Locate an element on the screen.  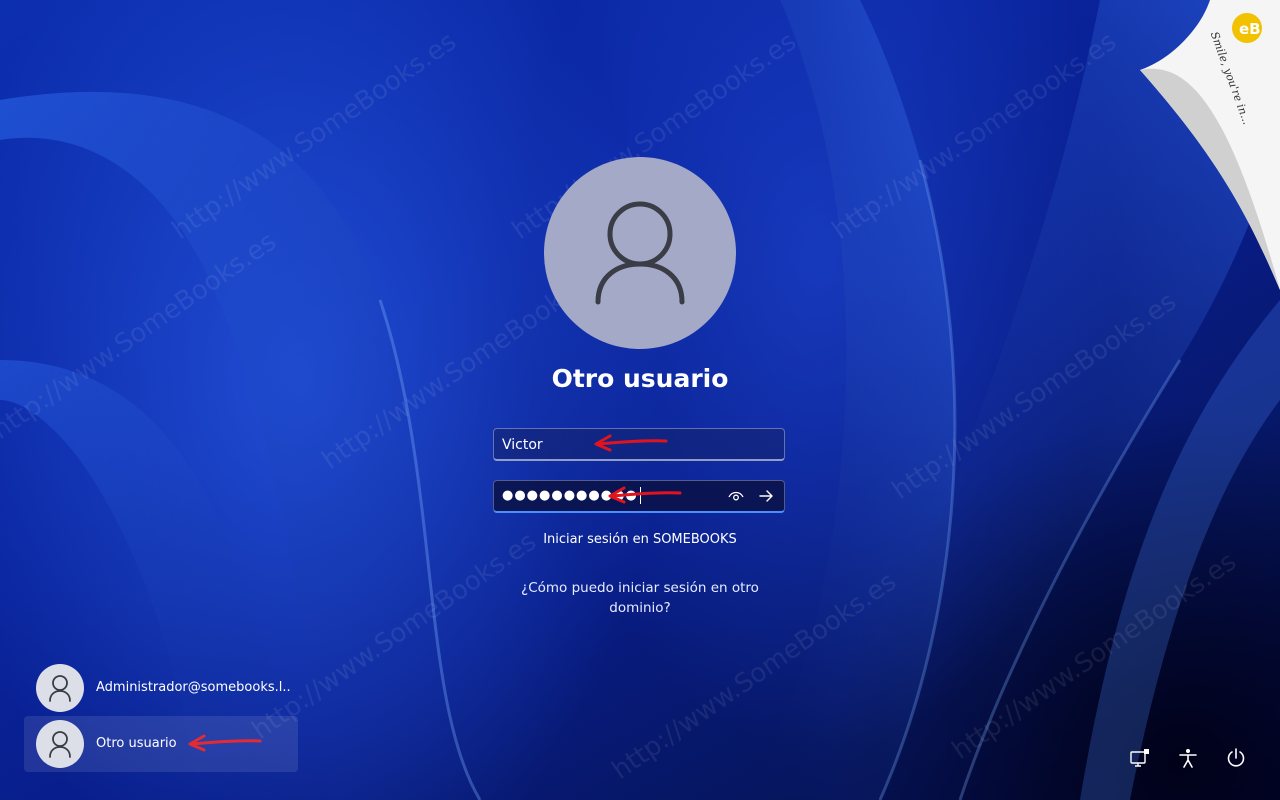
network-icon is located at coordinates (1140, 758).